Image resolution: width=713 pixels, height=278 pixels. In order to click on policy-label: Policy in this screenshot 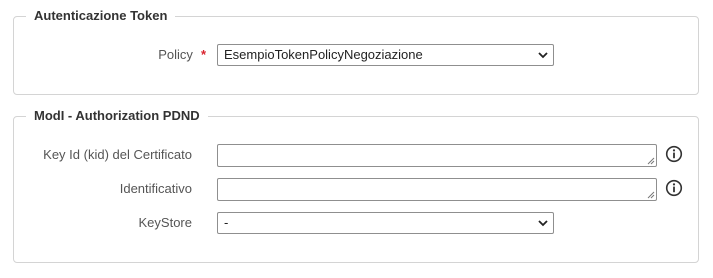, I will do `click(175, 54)`.